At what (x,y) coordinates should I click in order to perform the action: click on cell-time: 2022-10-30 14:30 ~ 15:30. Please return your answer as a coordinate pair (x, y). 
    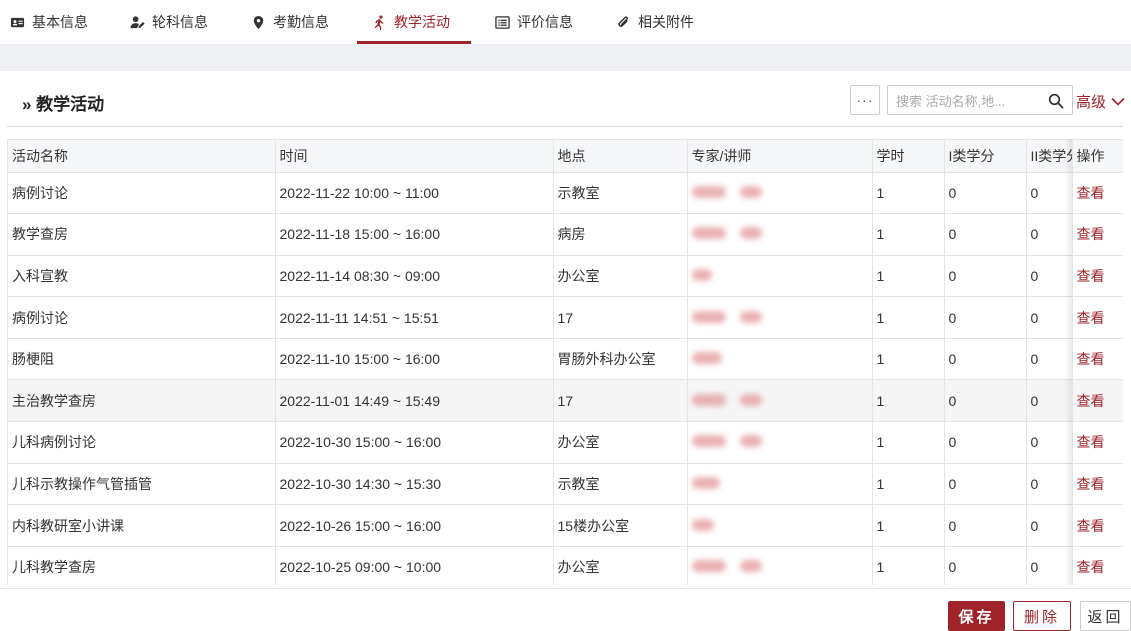
    Looking at the image, I should click on (414, 484).